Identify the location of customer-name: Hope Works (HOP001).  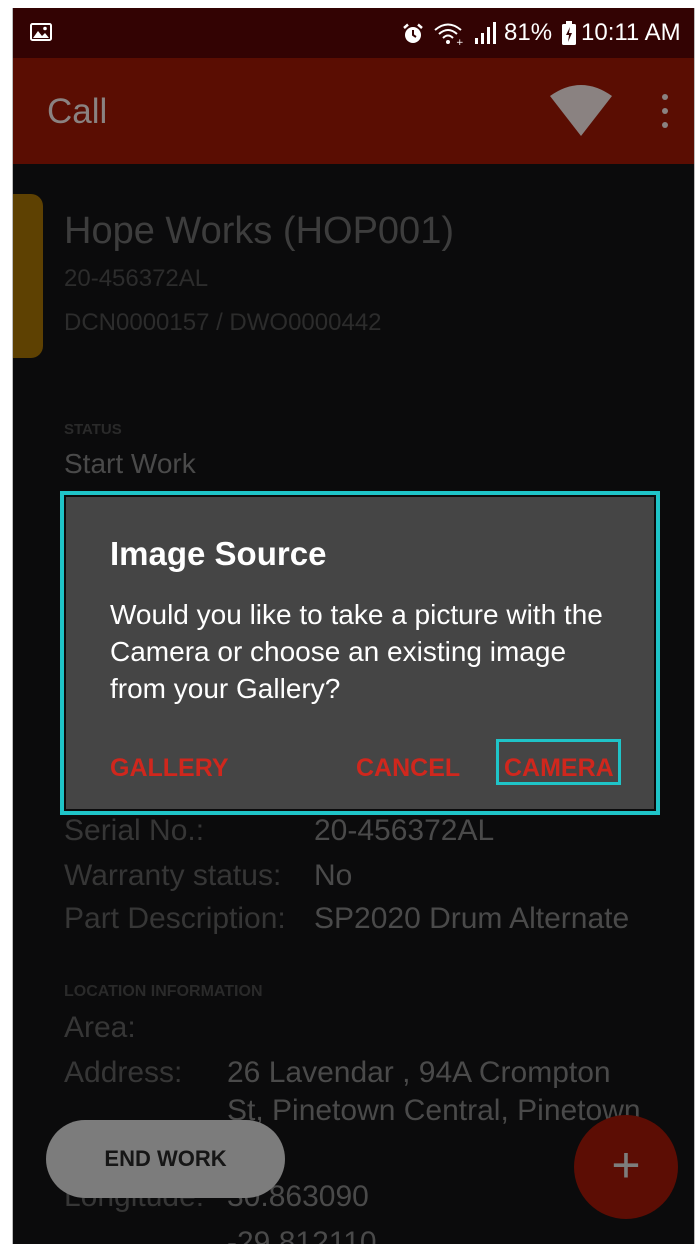
(259, 231).